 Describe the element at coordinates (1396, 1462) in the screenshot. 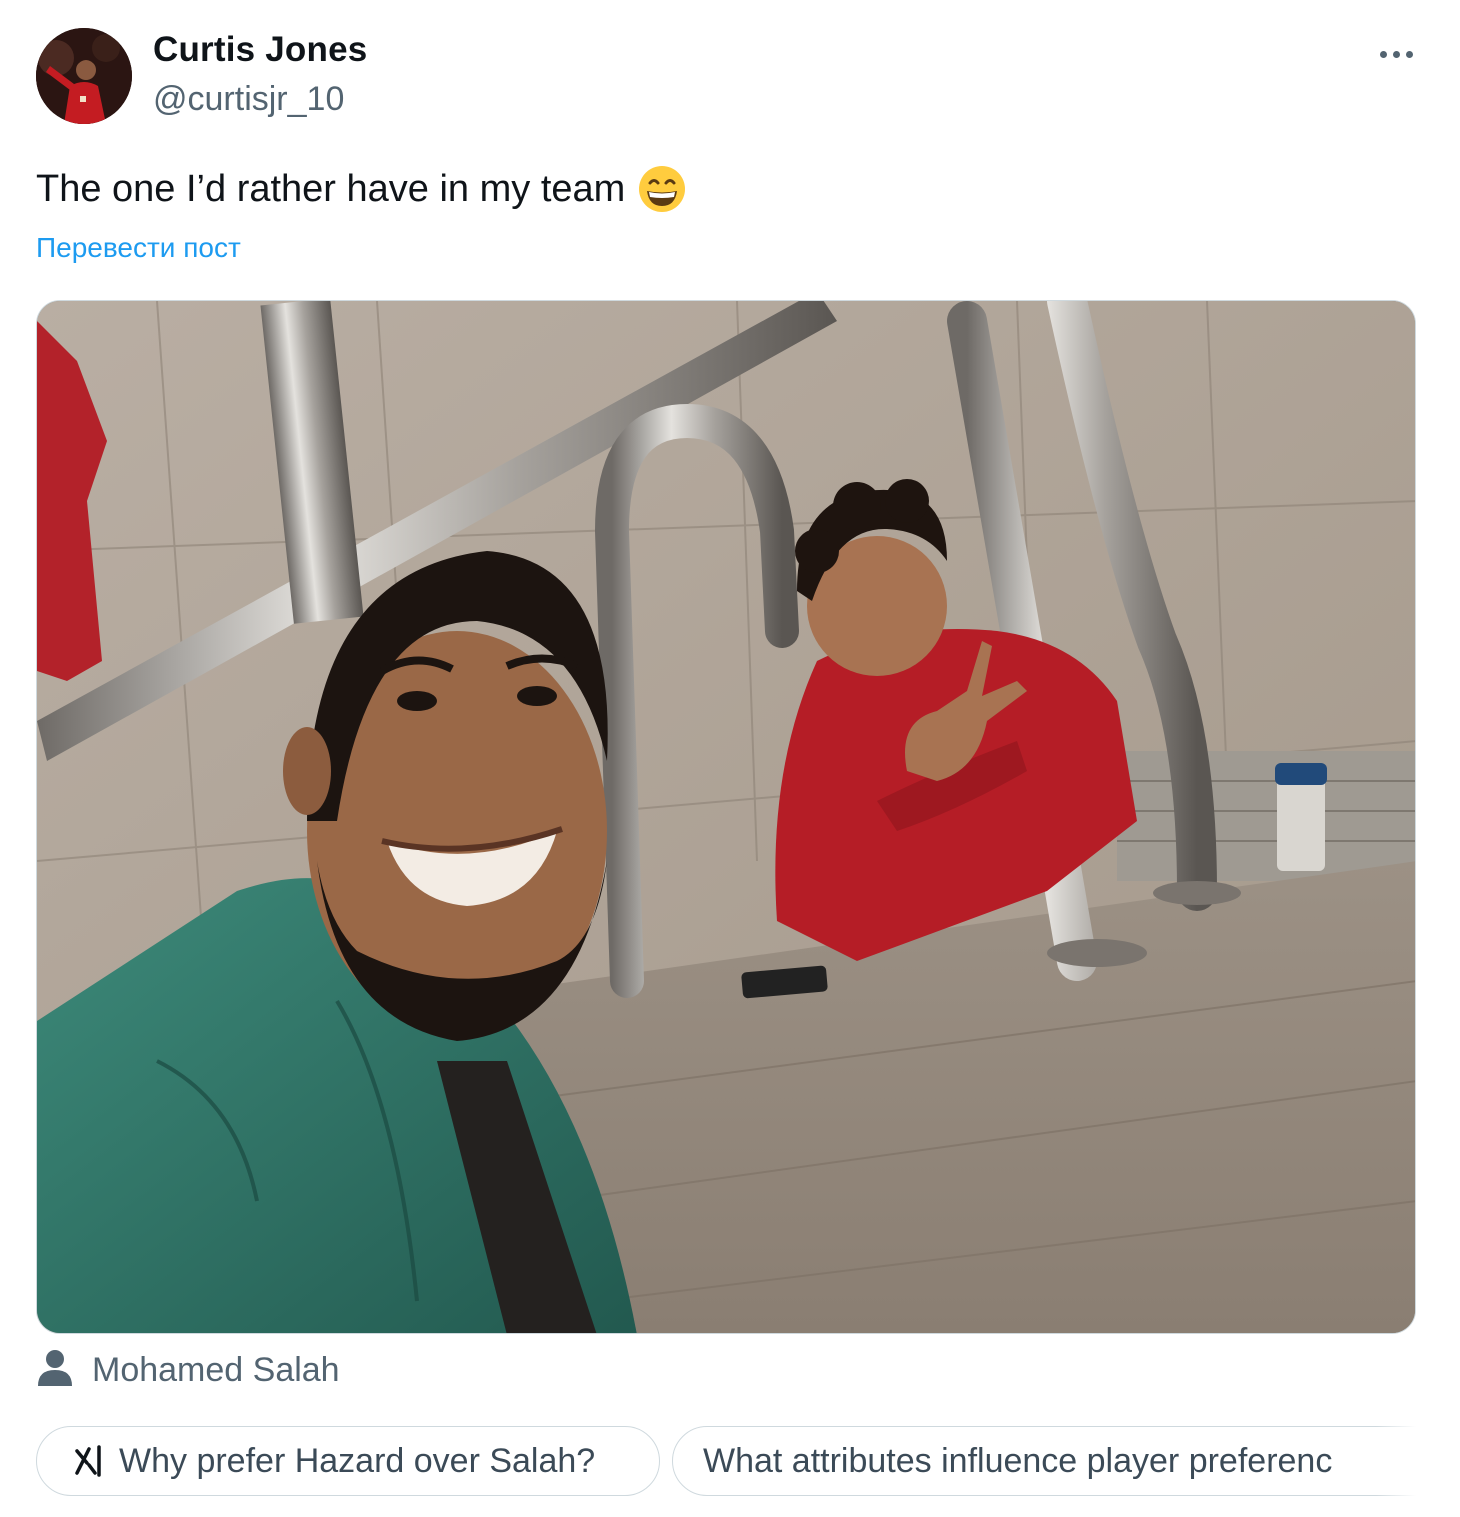

I see `chips-fade-overlay` at that location.